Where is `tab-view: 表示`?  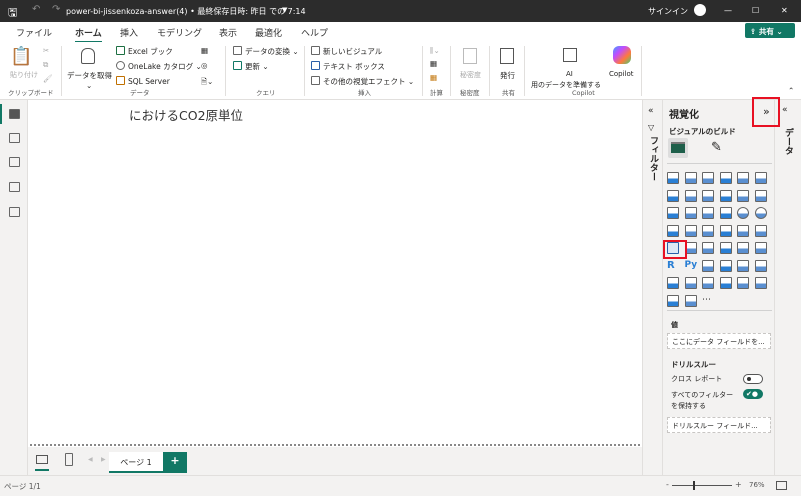 tab-view: 表示 is located at coordinates (228, 32).